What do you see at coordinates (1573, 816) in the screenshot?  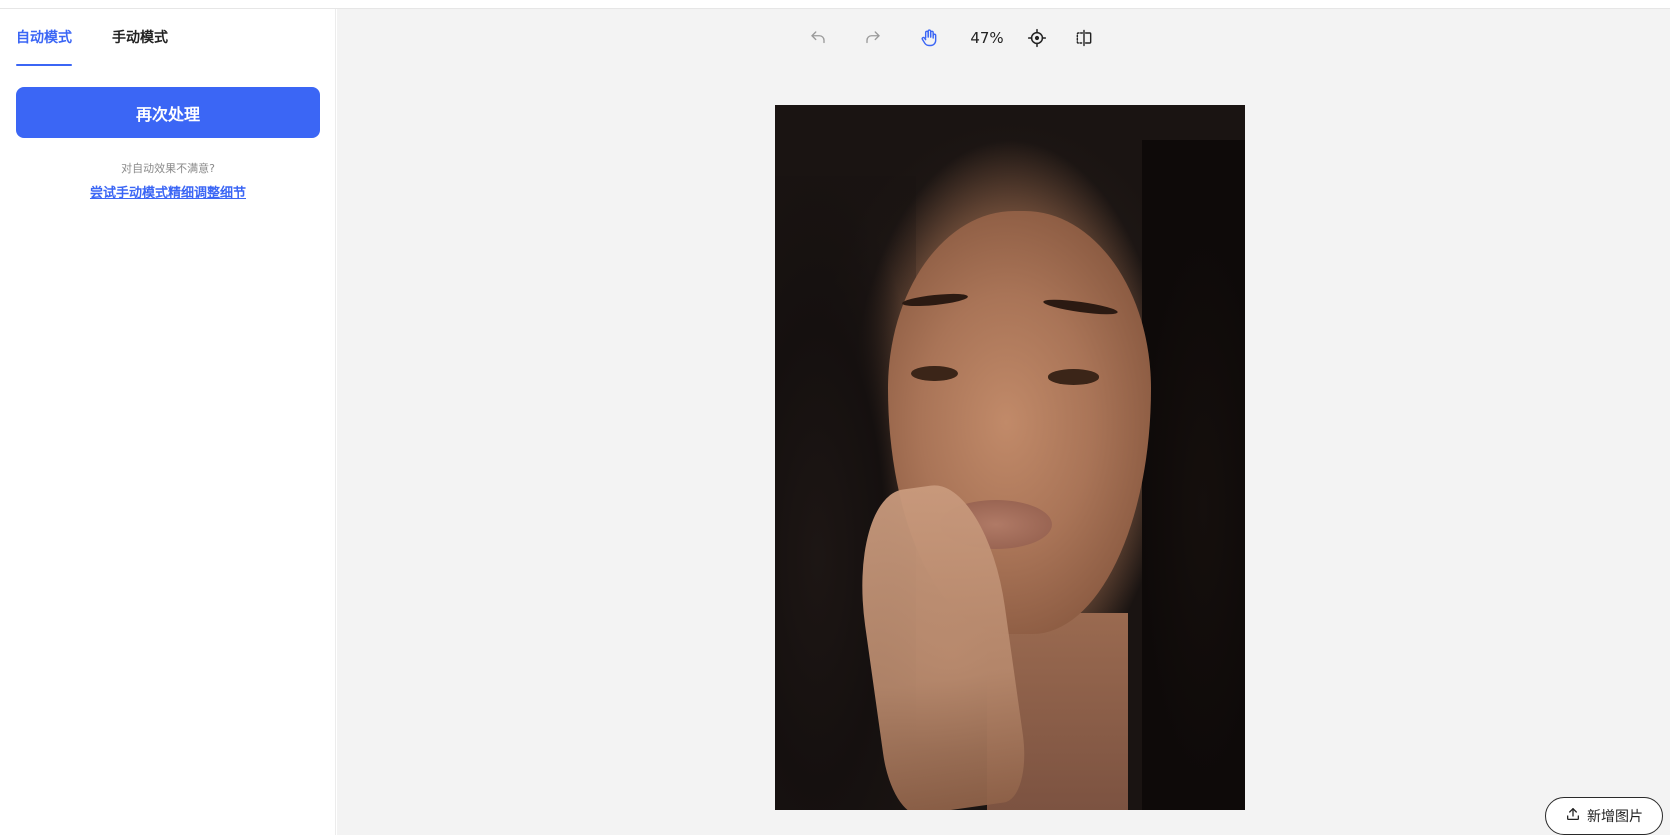 I see `upload-icon` at bounding box center [1573, 816].